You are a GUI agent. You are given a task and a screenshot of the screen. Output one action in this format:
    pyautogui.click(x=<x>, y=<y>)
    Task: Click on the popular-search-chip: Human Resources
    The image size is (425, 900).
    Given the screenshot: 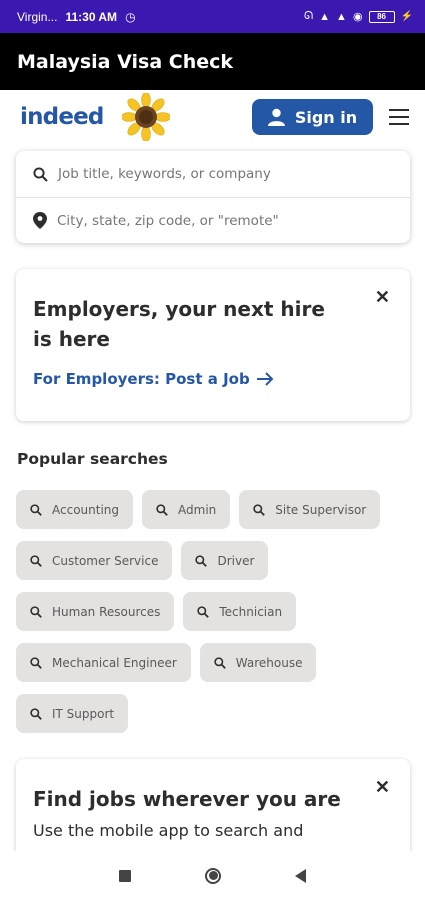 What is the action you would take?
    pyautogui.click(x=95, y=611)
    